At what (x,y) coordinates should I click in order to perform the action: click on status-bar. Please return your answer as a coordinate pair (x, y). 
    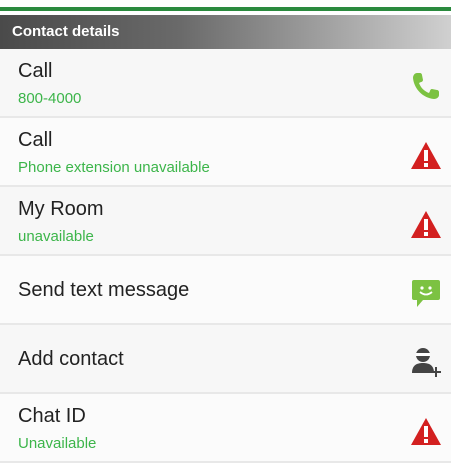
    Looking at the image, I should click on (225, 5).